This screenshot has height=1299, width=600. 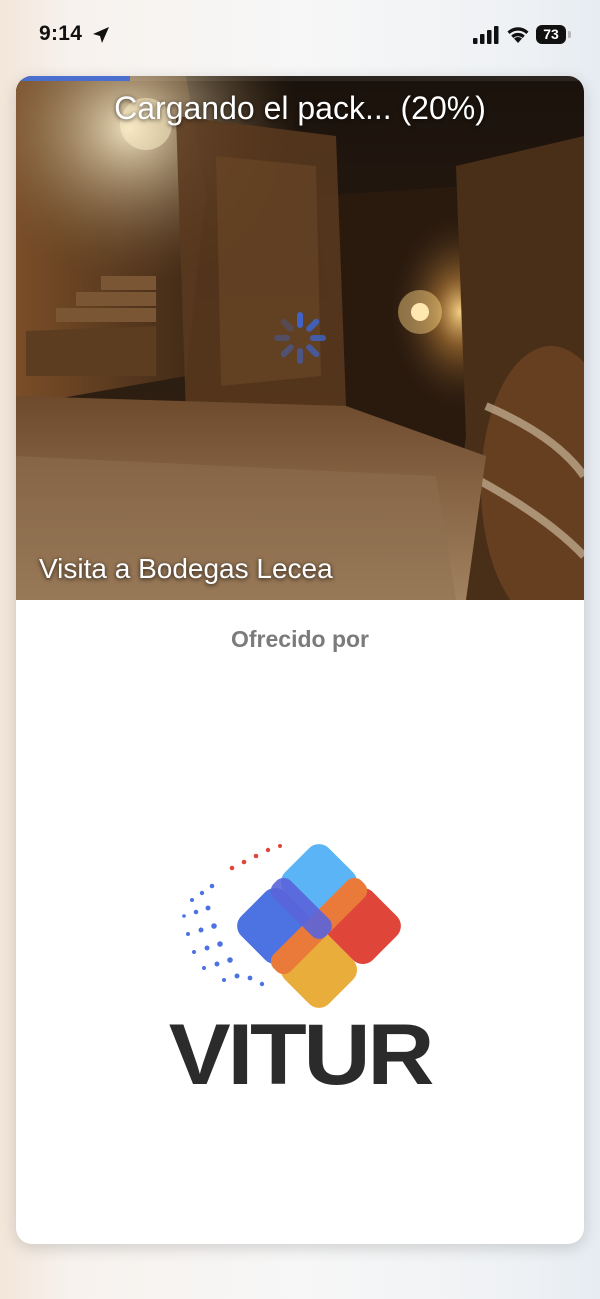 I want to click on battery-cap, so click(x=569, y=34).